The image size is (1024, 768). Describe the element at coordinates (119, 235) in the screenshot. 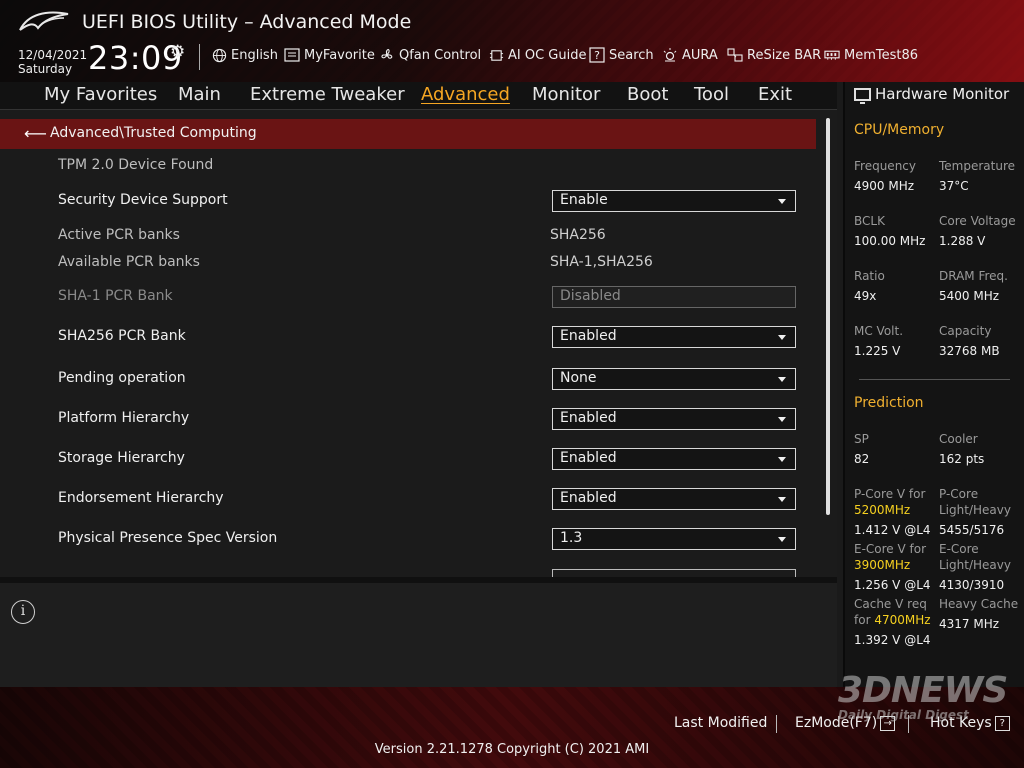

I see `active-pcr-banks-label: Active PCR banks` at that location.